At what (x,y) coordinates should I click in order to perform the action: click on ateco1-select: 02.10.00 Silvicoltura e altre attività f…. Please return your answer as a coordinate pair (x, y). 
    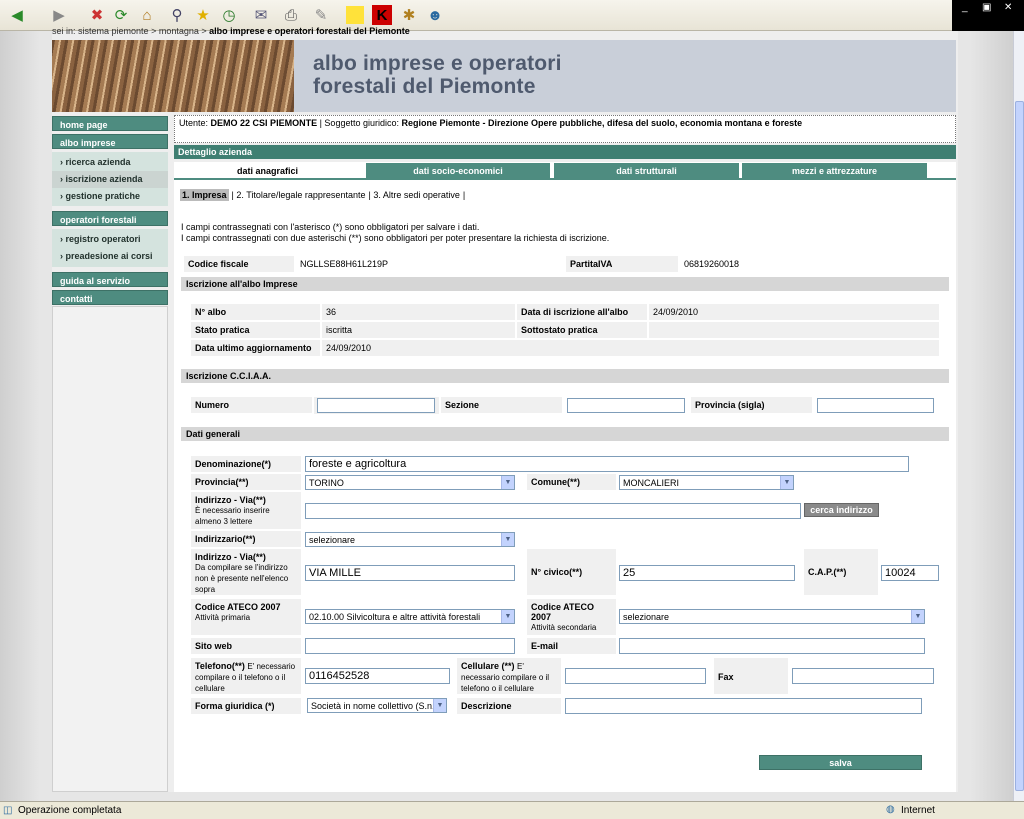
    Looking at the image, I should click on (410, 616).